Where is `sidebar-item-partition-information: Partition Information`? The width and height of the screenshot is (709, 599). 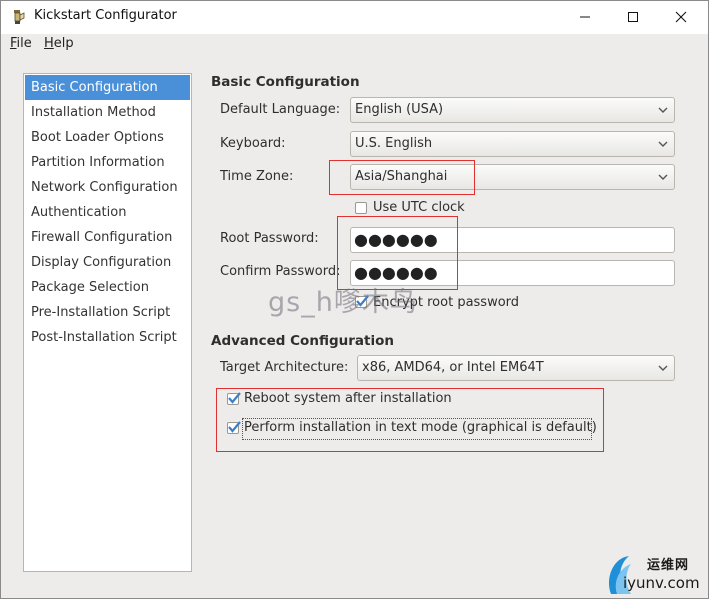
sidebar-item-partition-information: Partition Information is located at coordinates (107, 162).